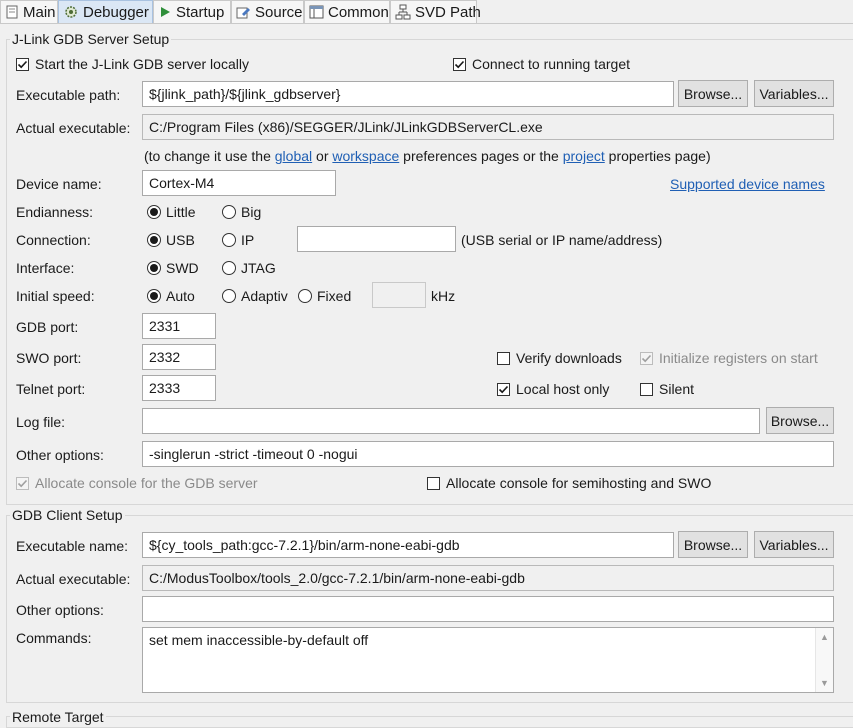 Image resolution: width=853 pixels, height=728 pixels. Describe the element at coordinates (365, 156) in the screenshot. I see `workspace-link: workspace` at that location.